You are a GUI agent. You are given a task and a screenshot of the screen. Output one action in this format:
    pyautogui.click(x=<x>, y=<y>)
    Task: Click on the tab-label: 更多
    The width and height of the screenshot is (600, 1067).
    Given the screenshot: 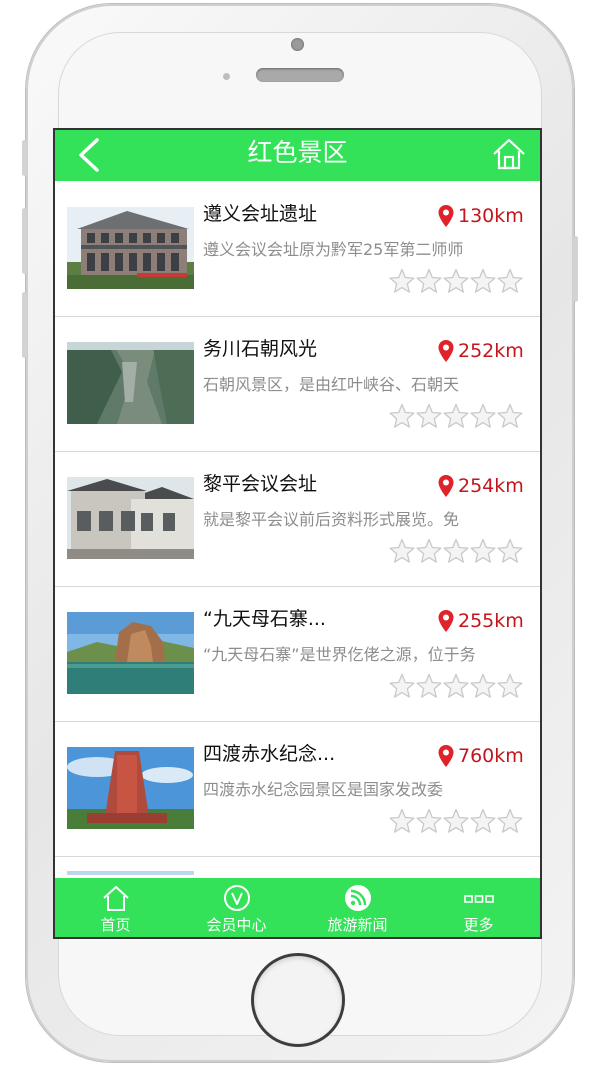 What is the action you would take?
    pyautogui.click(x=478, y=925)
    